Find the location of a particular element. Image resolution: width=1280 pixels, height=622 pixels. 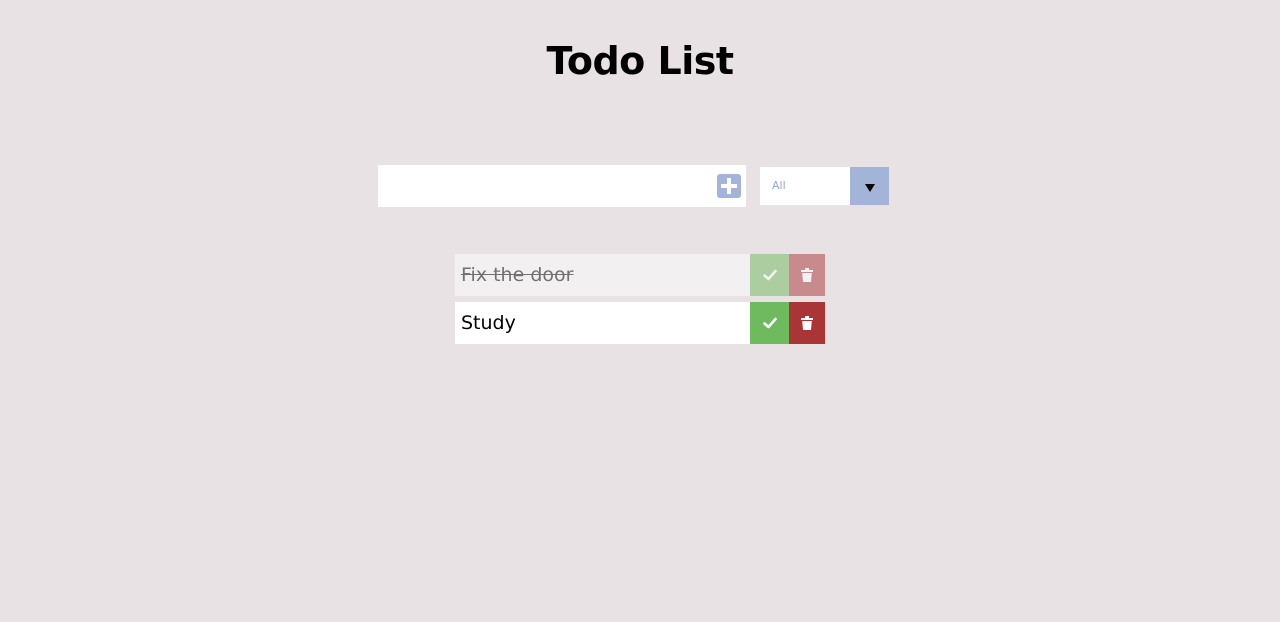

filter-selected-value: All is located at coordinates (779, 185).